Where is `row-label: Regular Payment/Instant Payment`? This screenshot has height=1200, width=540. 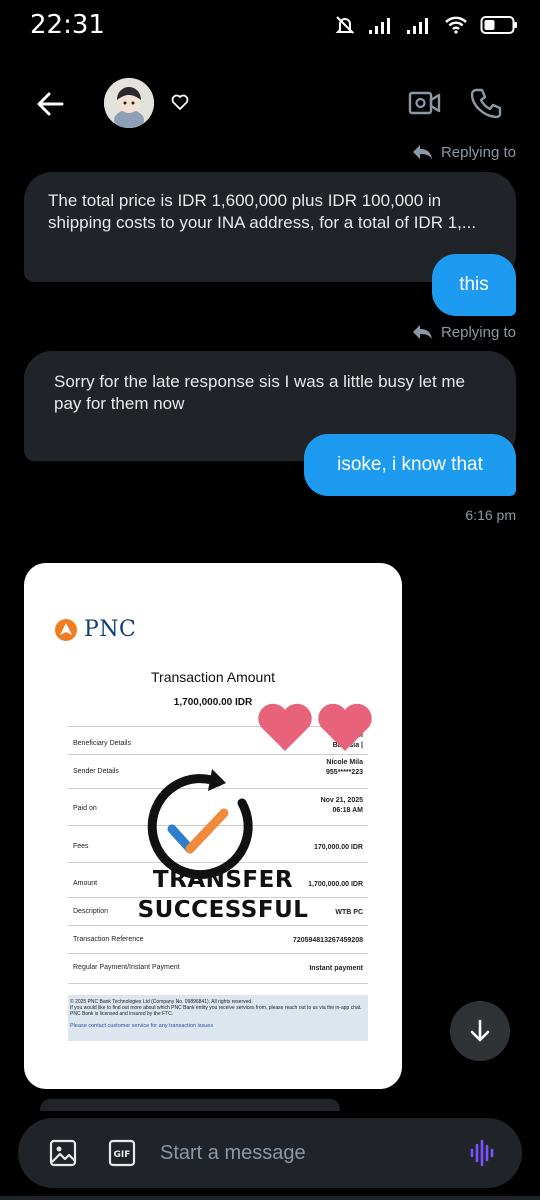 row-label: Regular Payment/Instant Payment is located at coordinates (126, 967).